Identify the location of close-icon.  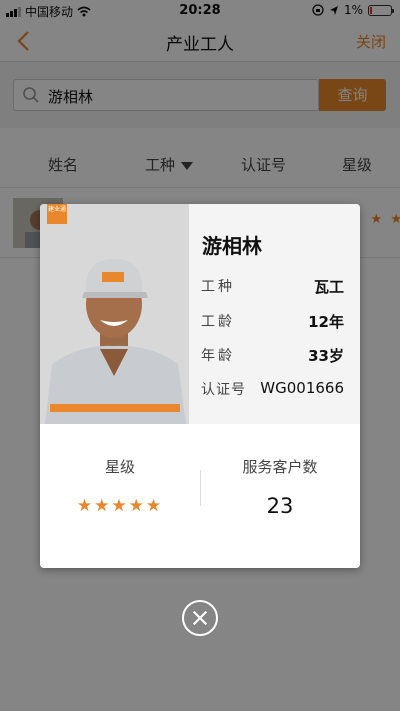
(200, 618).